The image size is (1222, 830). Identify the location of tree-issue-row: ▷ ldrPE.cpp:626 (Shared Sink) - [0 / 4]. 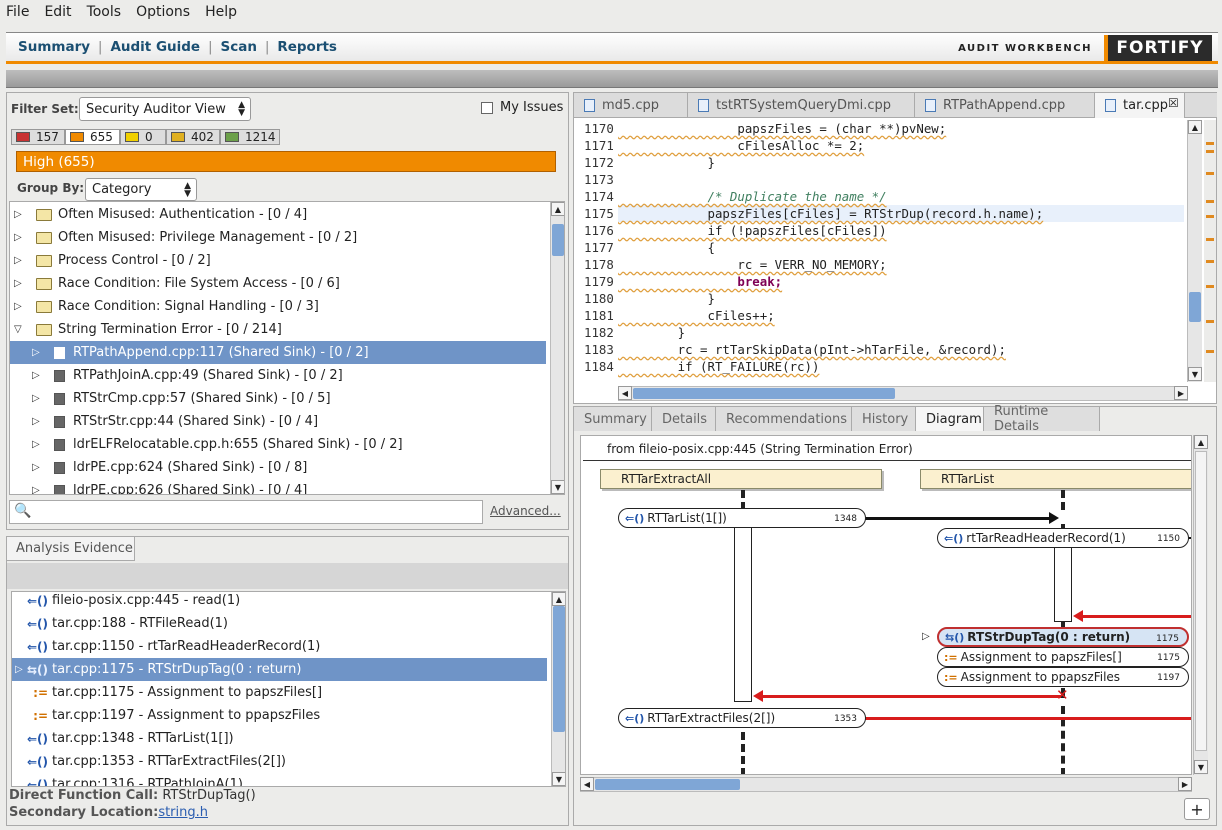
(278, 486).